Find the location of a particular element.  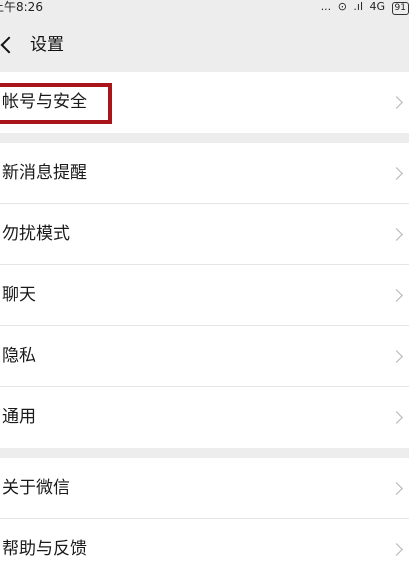

settings-item-label: 帮助与反馈 is located at coordinates (44, 549).